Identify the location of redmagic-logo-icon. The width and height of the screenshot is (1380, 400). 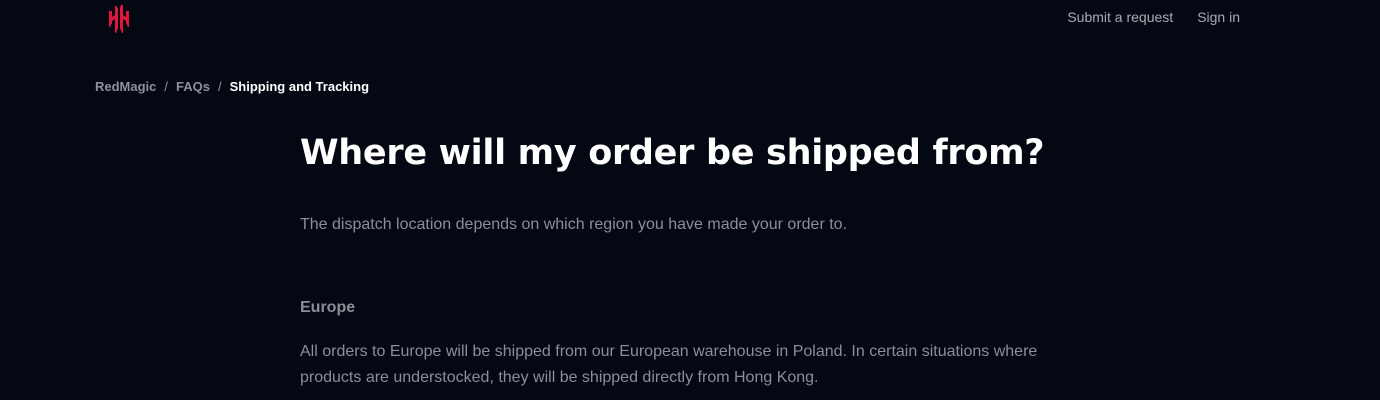
(119, 18).